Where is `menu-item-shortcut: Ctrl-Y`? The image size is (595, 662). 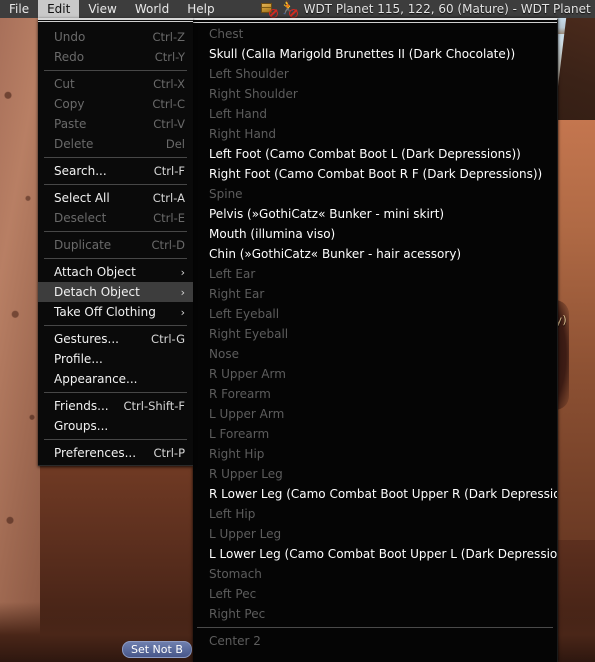
menu-item-shortcut: Ctrl-Y is located at coordinates (169, 57).